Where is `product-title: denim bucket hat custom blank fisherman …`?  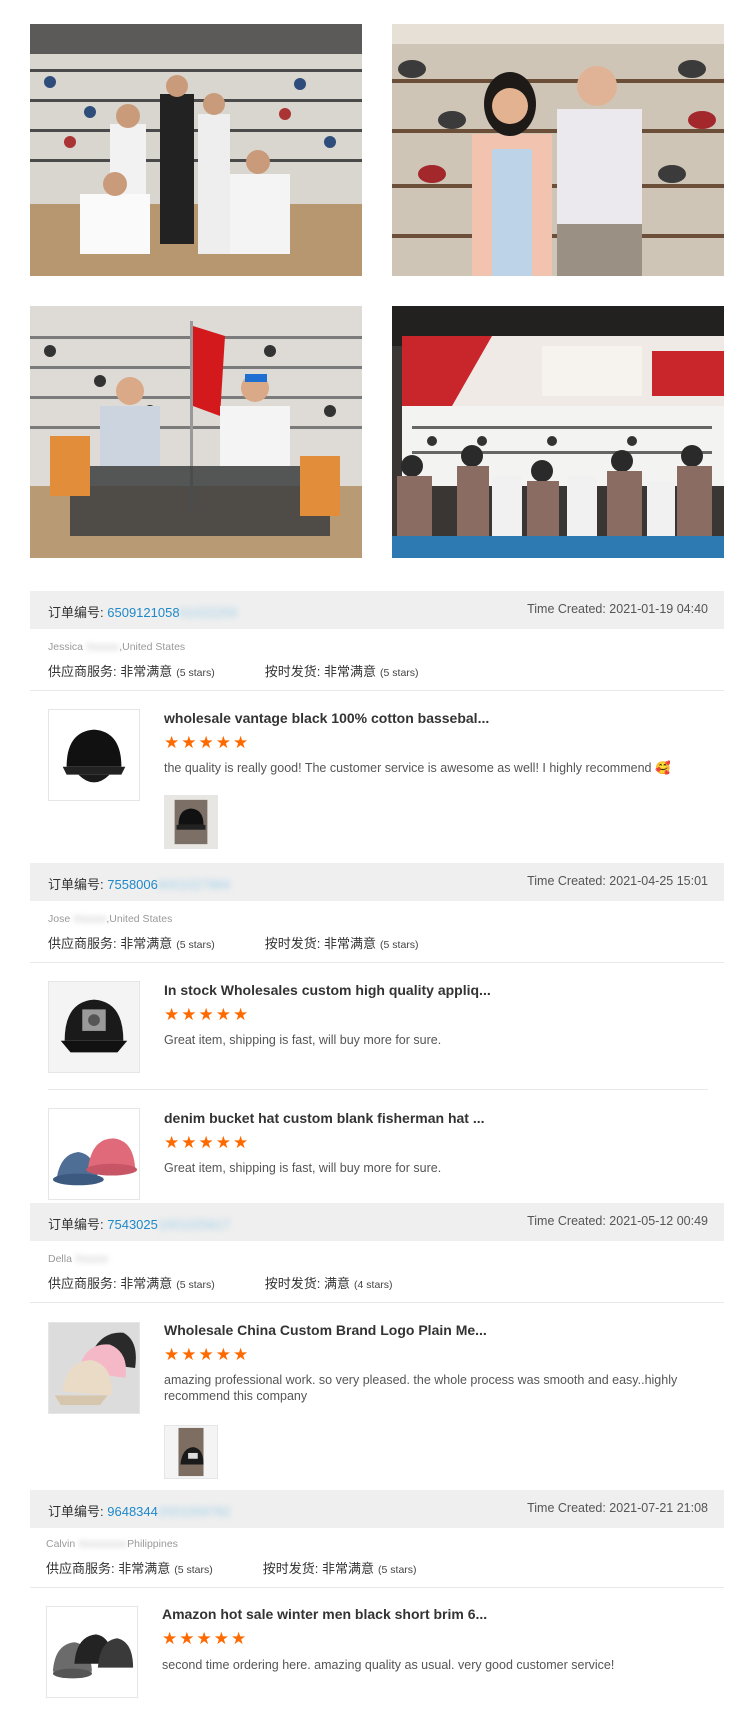
product-title: denim bucket hat custom blank fisherman … is located at coordinates (324, 1118).